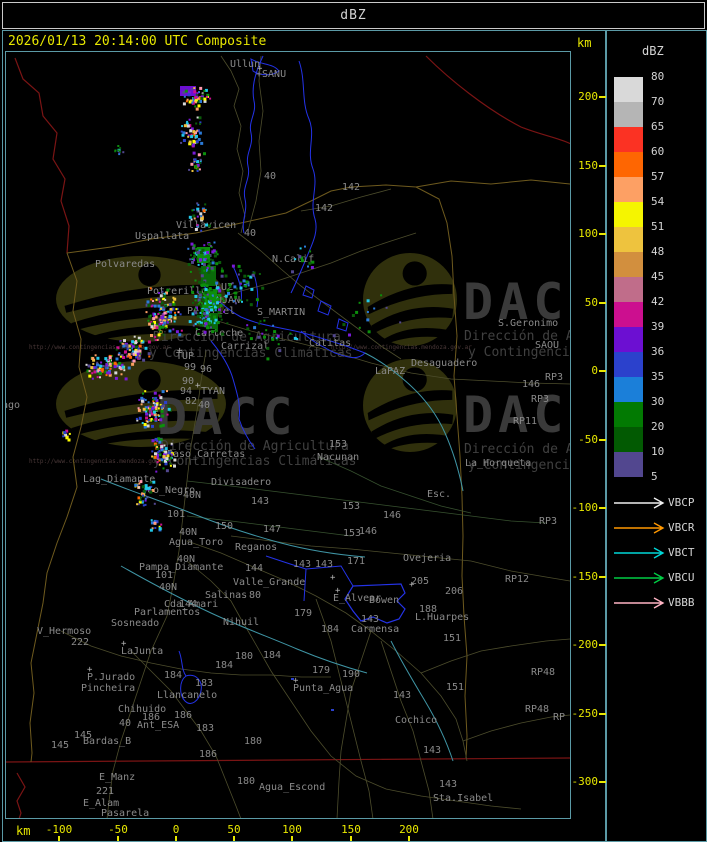 The image size is (707, 842). Describe the element at coordinates (80, 642) in the screenshot. I see `map-label: 222` at that location.